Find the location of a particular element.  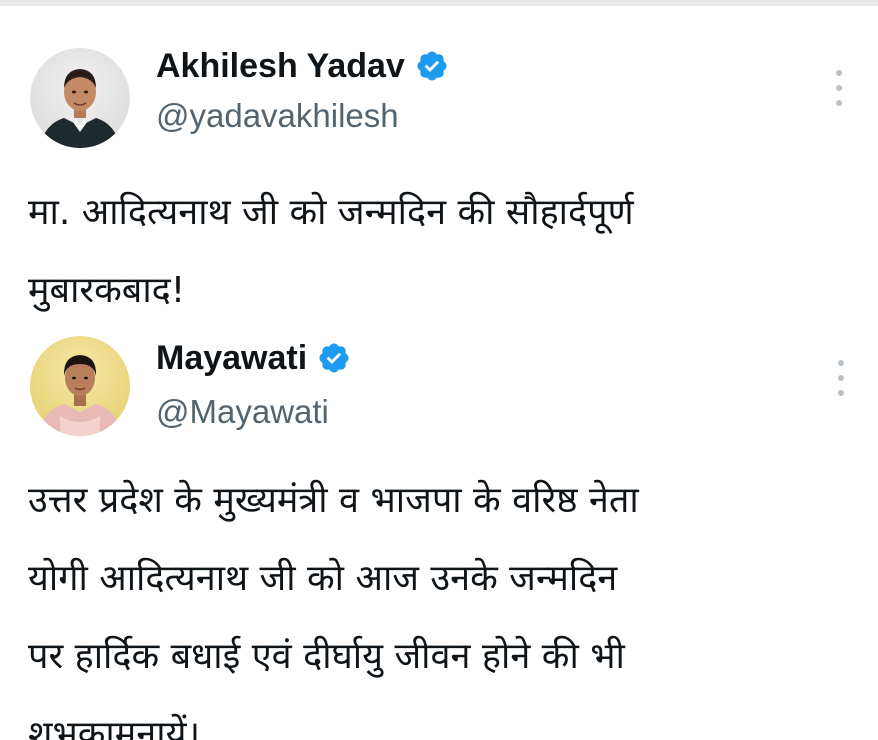

display-name: Mayawati is located at coordinates (231, 358).